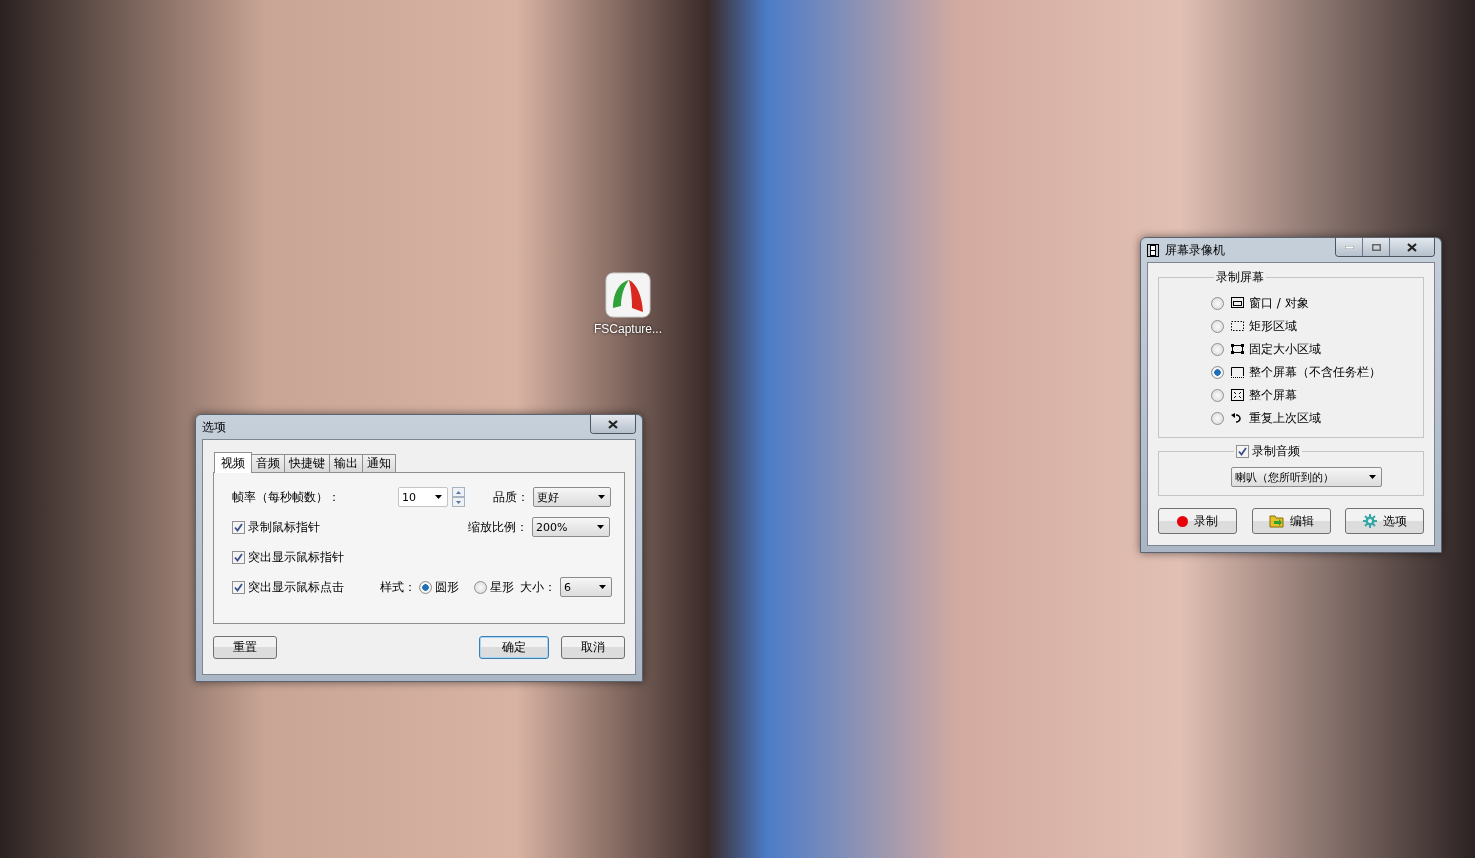 This screenshot has width=1475, height=858. What do you see at coordinates (1279, 303) in the screenshot?
I see `radio-label: 窗口 / 对象` at bounding box center [1279, 303].